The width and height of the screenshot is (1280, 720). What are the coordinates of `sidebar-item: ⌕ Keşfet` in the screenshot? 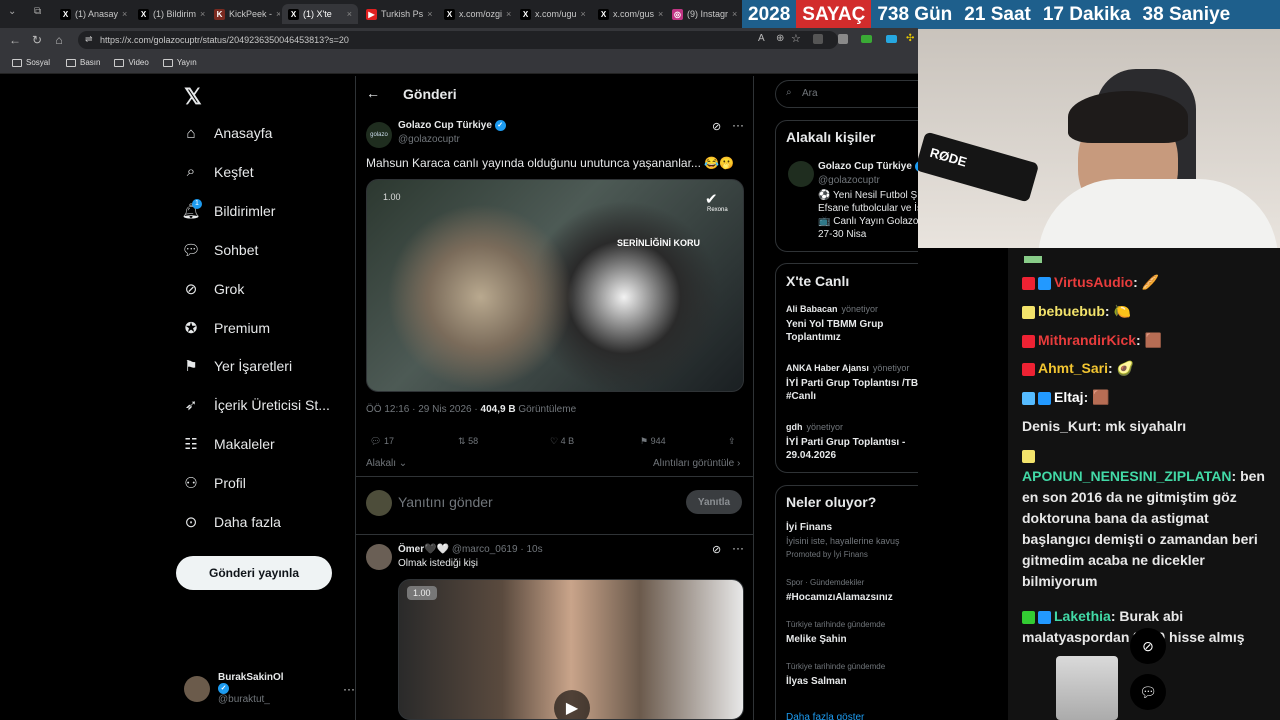 It's located at (218, 172).